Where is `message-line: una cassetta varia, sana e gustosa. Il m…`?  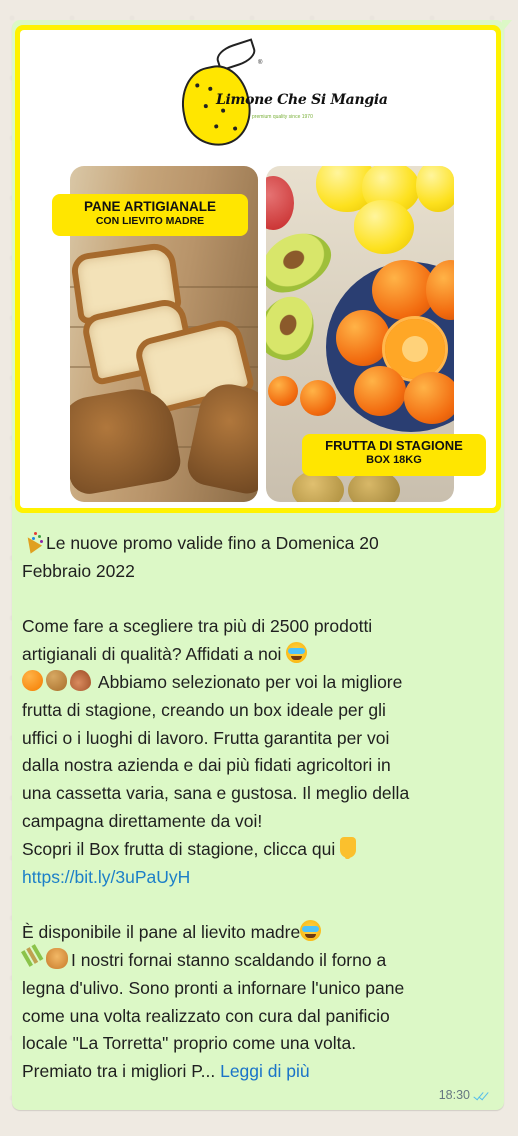
message-line: una cassetta varia, sana e gustosa. Il m… is located at coordinates (216, 793).